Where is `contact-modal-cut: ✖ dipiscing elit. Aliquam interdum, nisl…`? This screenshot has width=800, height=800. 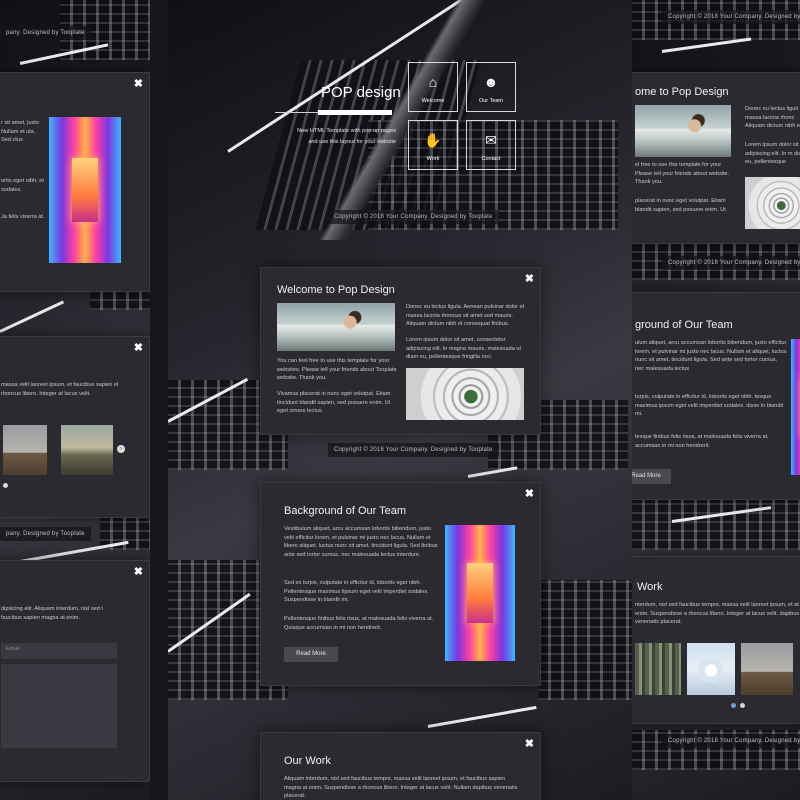 contact-modal-cut: ✖ dipiscing elit. Aliquam interdum, nisl… is located at coordinates (75, 671).